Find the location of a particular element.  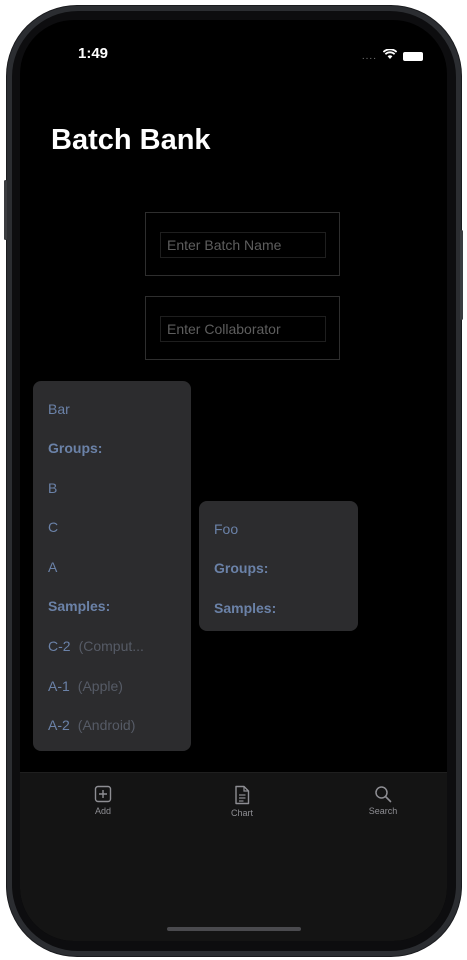

home-indicator is located at coordinates (234, 929).